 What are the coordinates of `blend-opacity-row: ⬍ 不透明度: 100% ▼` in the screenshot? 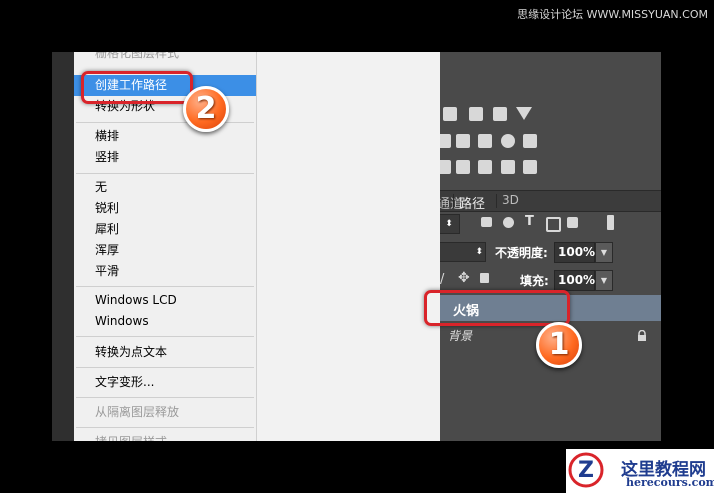 It's located at (549, 253).